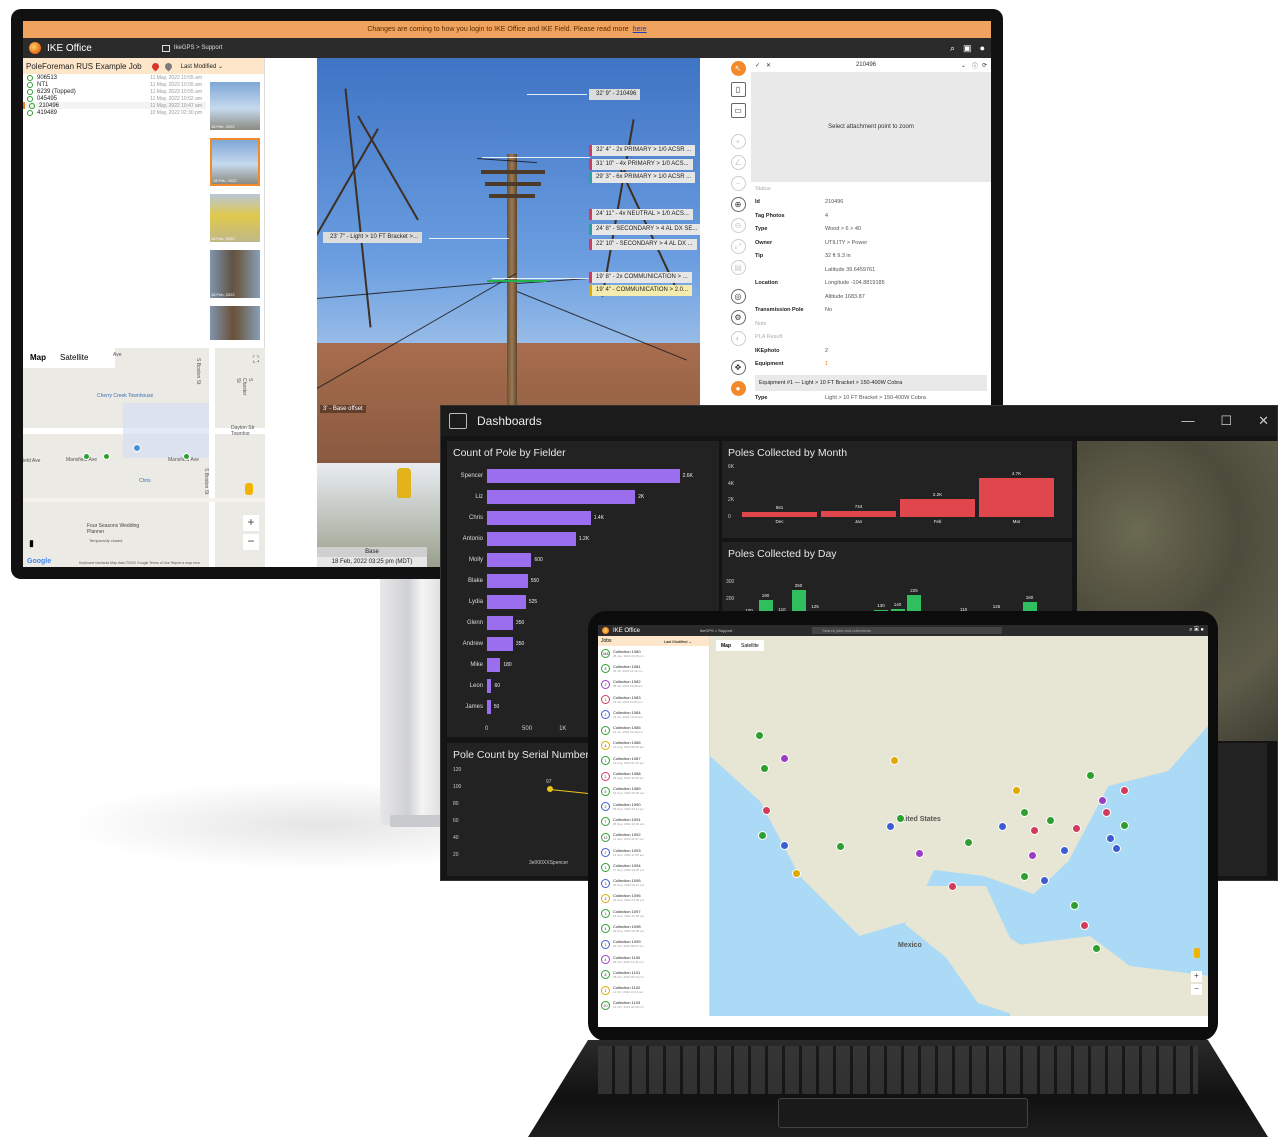 This screenshot has height=1137, width=1278. Describe the element at coordinates (738, 183) in the screenshot. I see `minus-icon: −` at that location.